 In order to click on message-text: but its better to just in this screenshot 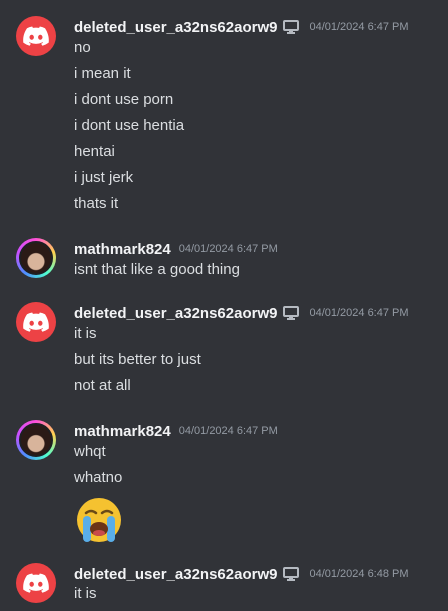, I will do `click(137, 359)`.